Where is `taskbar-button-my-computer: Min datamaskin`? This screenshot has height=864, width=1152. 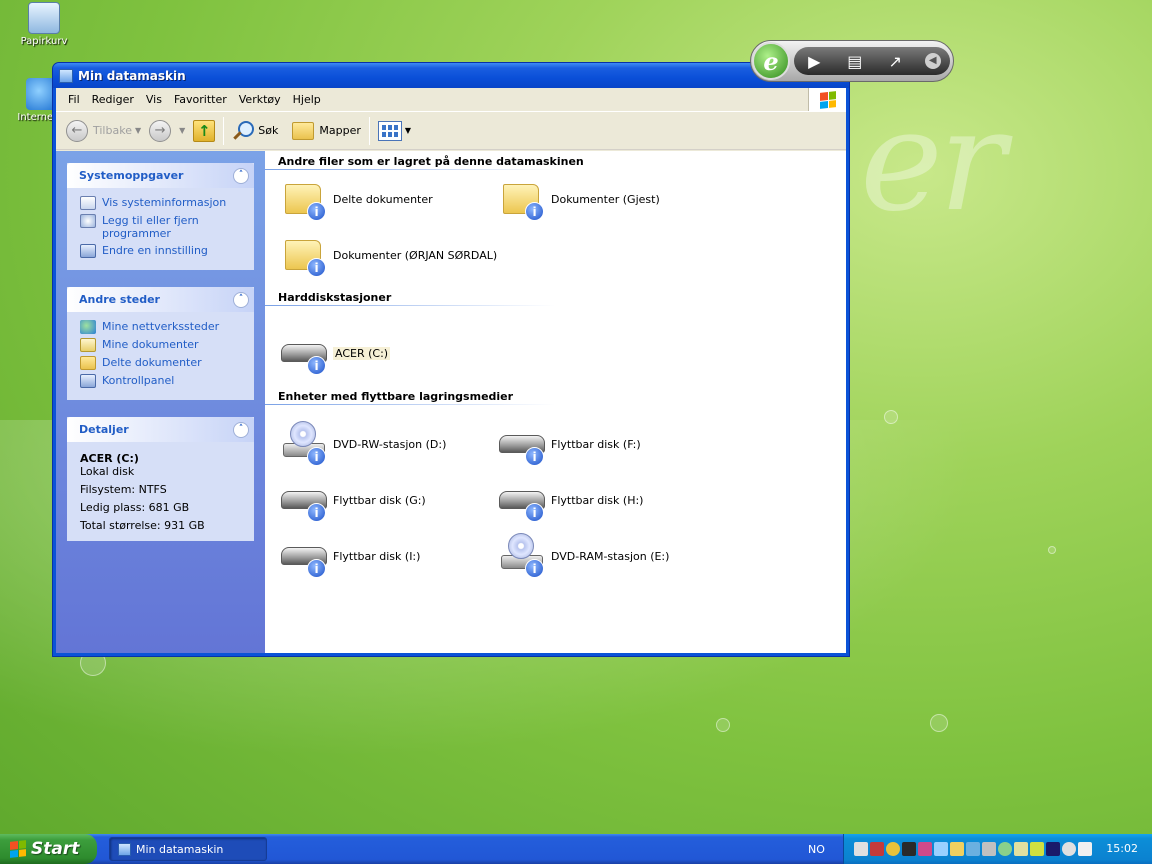 taskbar-button-my-computer: Min datamaskin is located at coordinates (188, 849).